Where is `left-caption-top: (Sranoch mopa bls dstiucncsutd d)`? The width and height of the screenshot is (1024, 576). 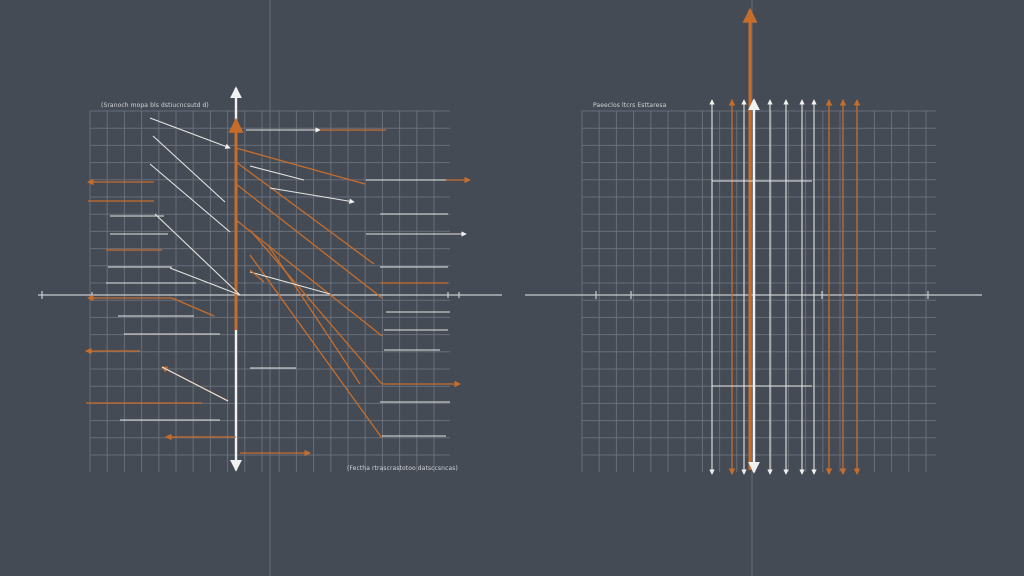 left-caption-top: (Sranoch mopa bls dstiucncsutd d) is located at coordinates (155, 105).